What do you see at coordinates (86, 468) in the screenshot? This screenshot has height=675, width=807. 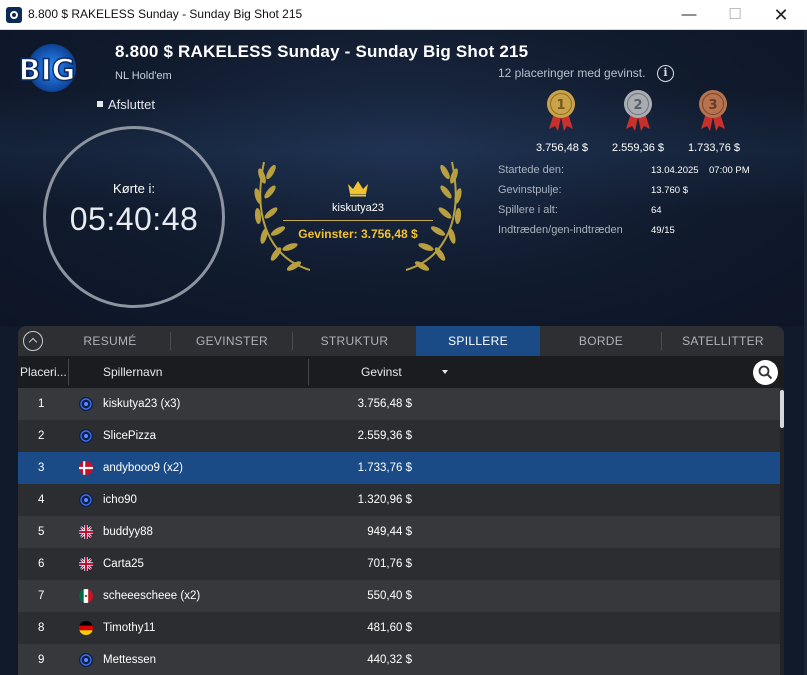 I see `denmark-flag-icon` at bounding box center [86, 468].